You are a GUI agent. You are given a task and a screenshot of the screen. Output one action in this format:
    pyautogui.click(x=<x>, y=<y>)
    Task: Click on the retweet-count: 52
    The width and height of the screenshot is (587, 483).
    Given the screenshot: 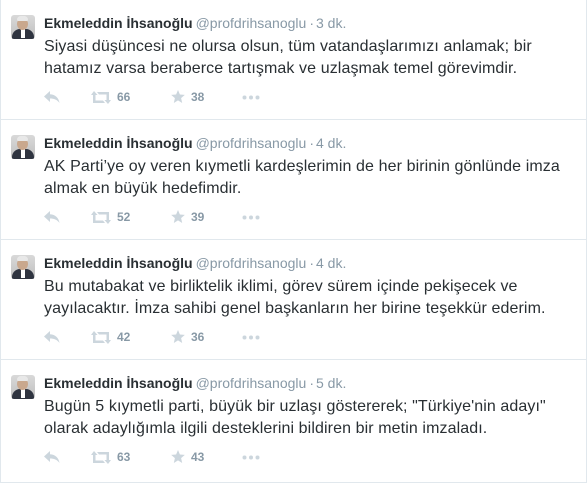 What is the action you would take?
    pyautogui.click(x=124, y=217)
    